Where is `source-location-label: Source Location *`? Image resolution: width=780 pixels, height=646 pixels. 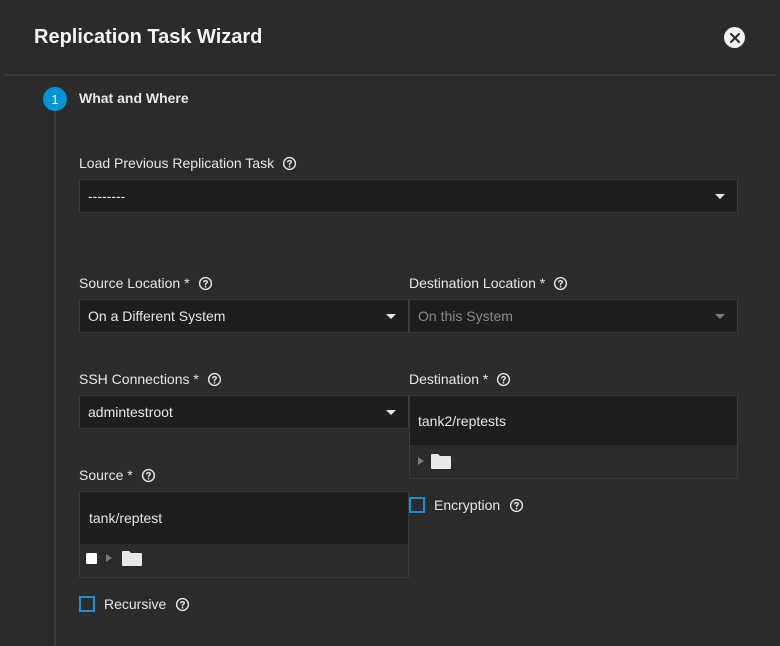
source-location-label: Source Location * is located at coordinates (134, 283).